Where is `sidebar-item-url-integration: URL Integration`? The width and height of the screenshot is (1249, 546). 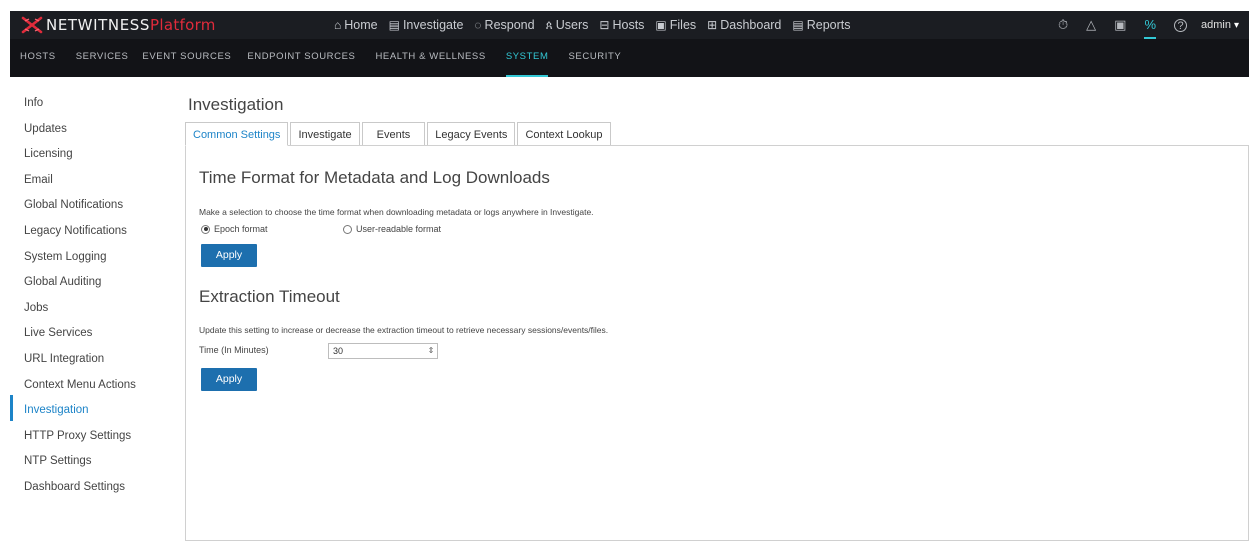
sidebar-item-url-integration: URL Integration is located at coordinates (90, 357).